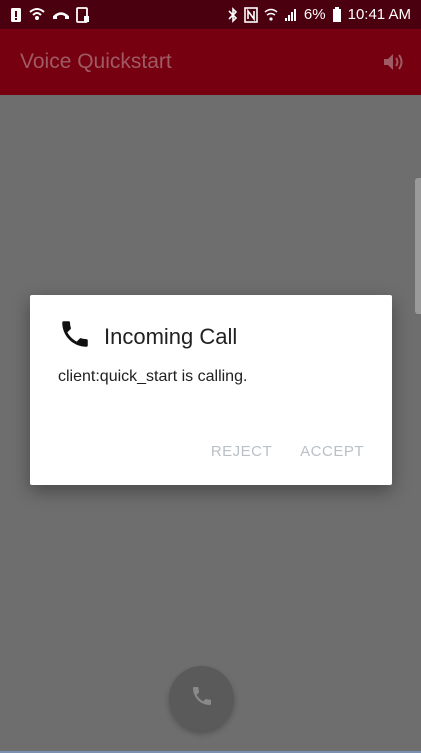  I want to click on nfc-icon, so click(251, 14).